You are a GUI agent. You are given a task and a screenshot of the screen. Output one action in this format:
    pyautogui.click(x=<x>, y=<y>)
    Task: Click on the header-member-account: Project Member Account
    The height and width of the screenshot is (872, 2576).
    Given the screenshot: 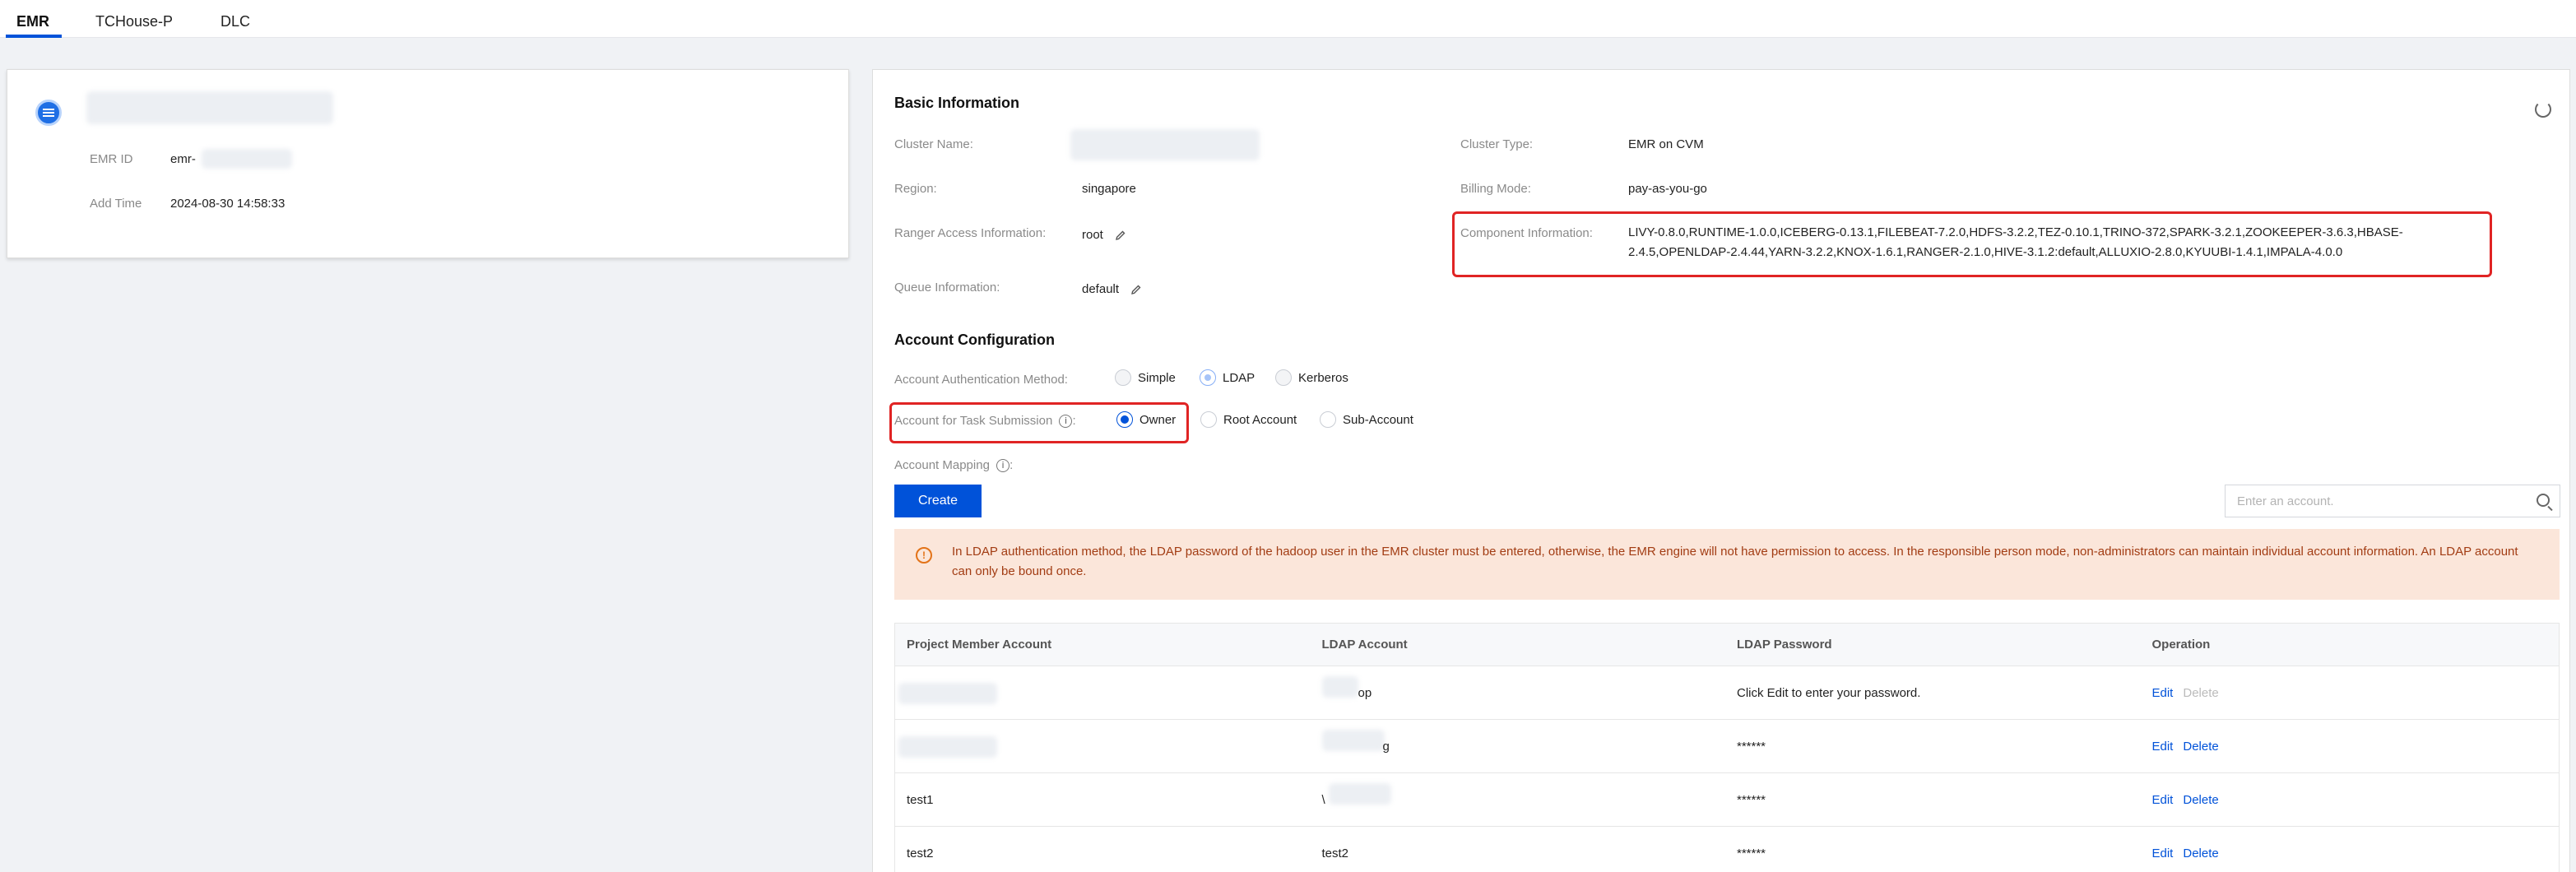 What is the action you would take?
    pyautogui.click(x=979, y=645)
    